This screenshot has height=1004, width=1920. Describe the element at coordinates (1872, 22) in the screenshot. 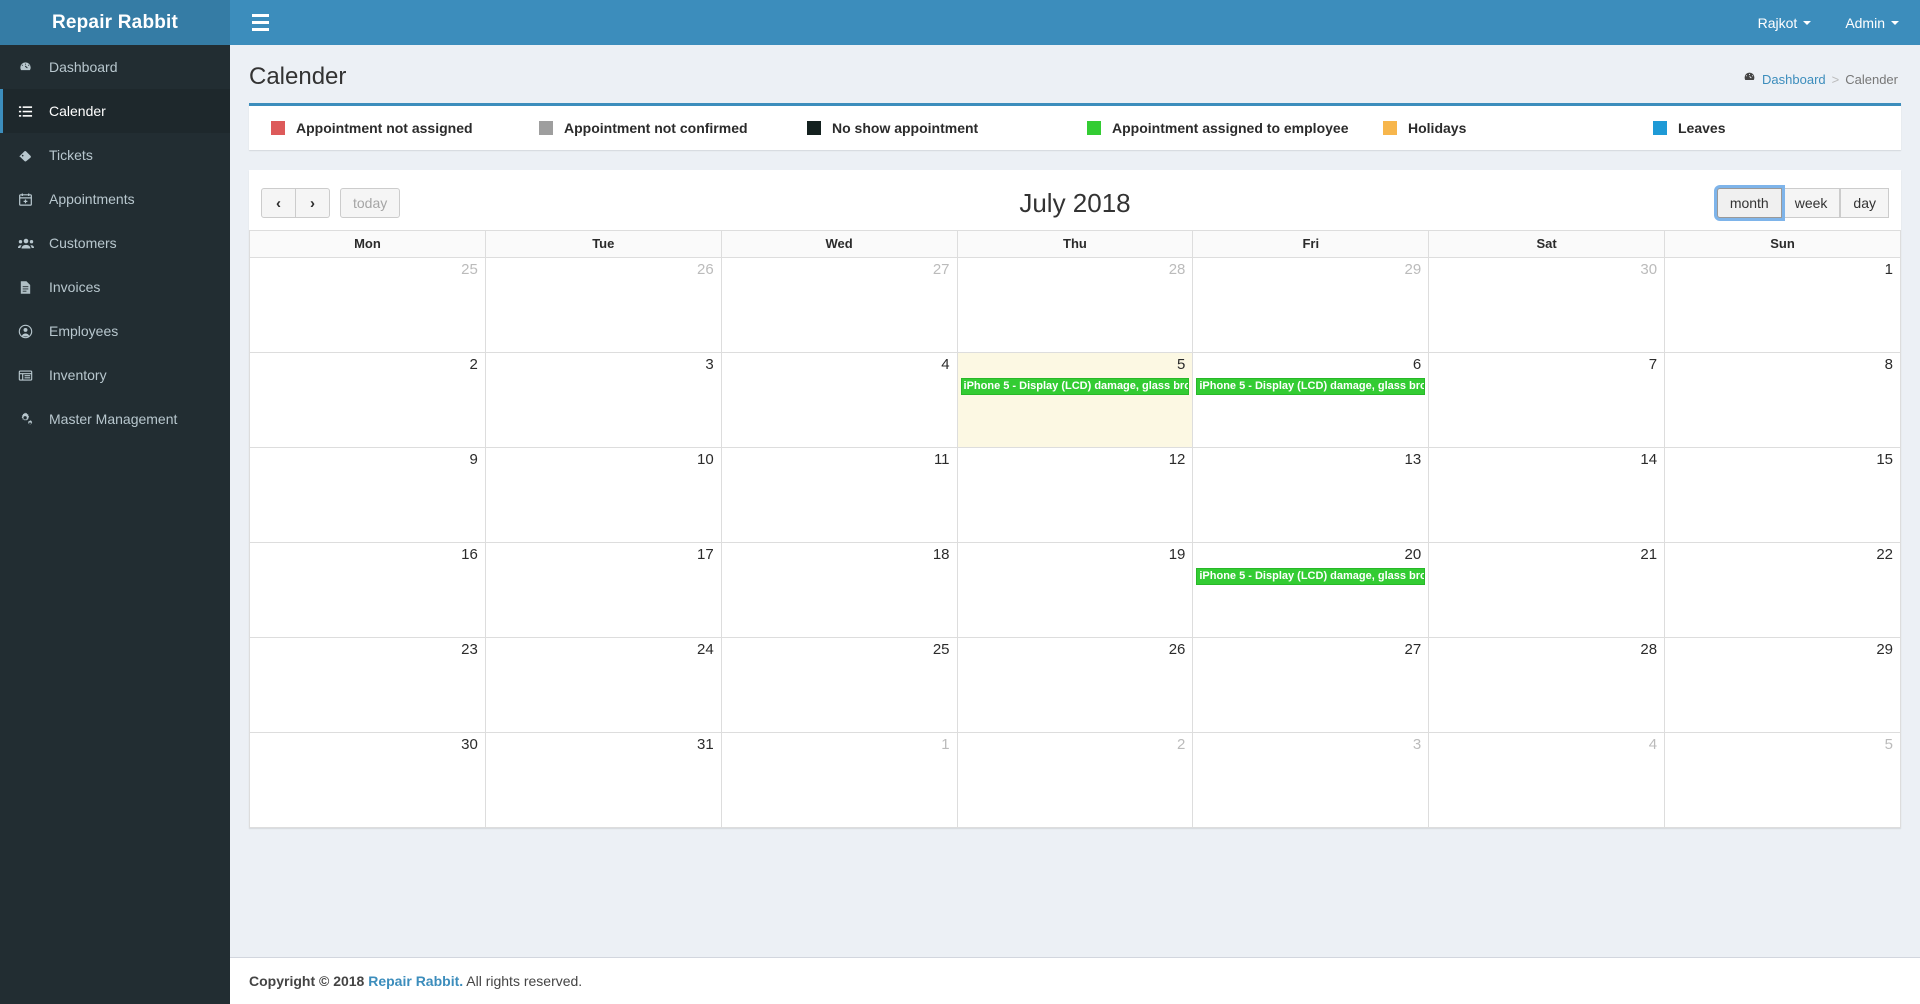

I see `user-dropdown: Admin` at that location.